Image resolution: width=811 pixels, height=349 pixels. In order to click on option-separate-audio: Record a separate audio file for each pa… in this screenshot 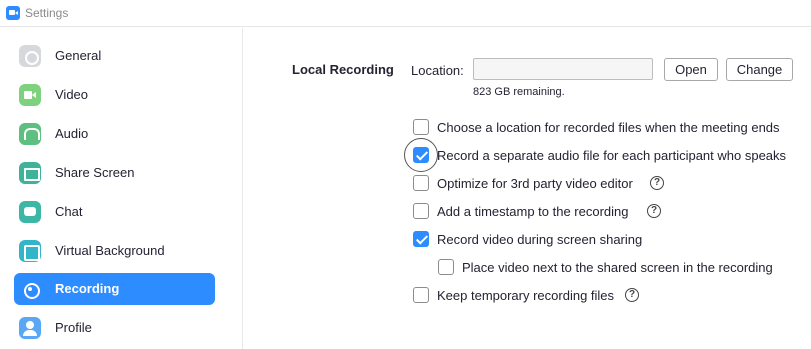, I will do `click(608, 155)`.